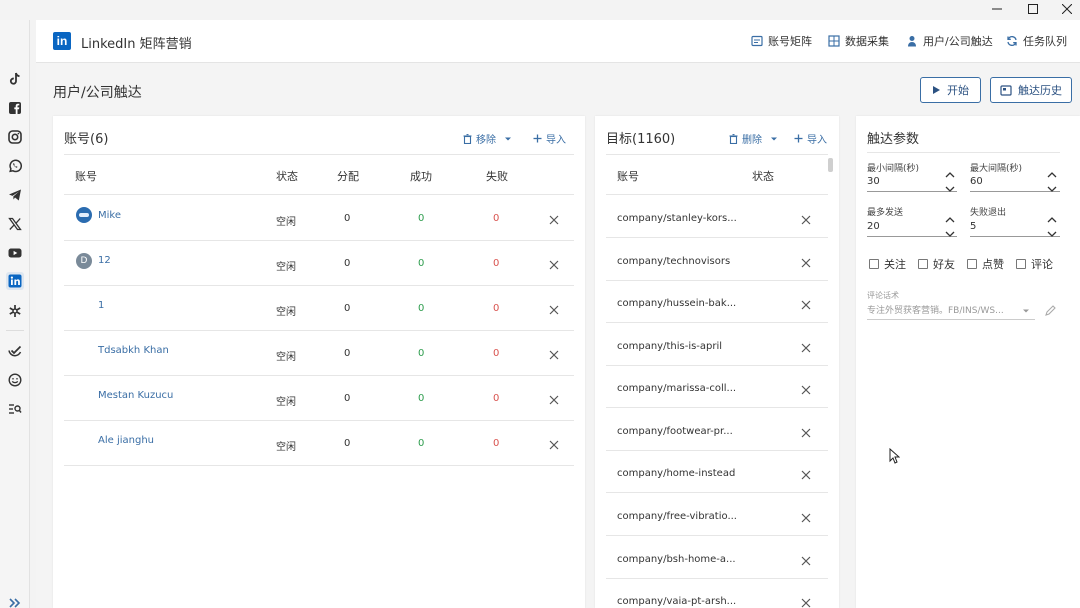 This screenshot has width=1080, height=608. I want to click on close-window-button, so click(1065, 9).